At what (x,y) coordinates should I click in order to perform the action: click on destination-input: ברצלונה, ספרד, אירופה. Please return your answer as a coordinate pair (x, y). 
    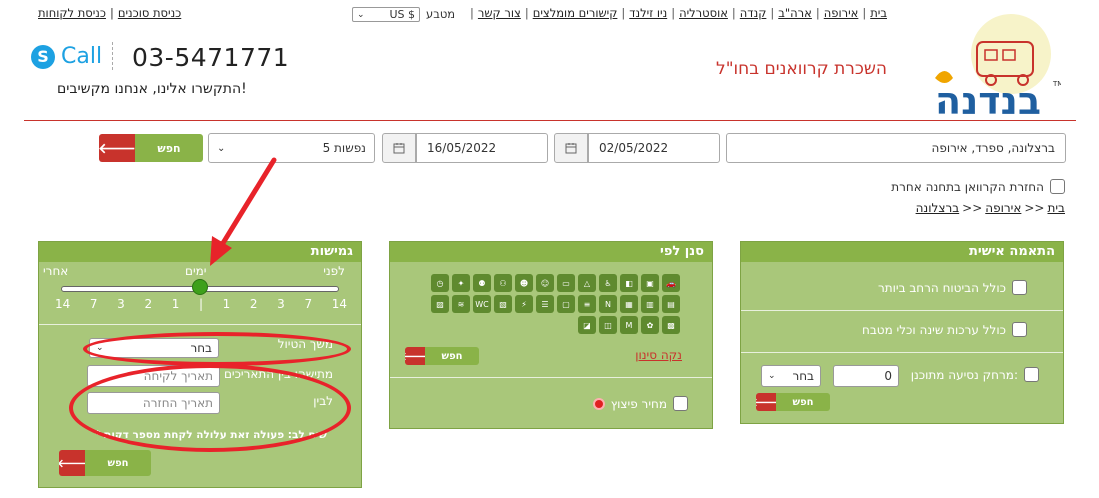
    Looking at the image, I should click on (896, 148).